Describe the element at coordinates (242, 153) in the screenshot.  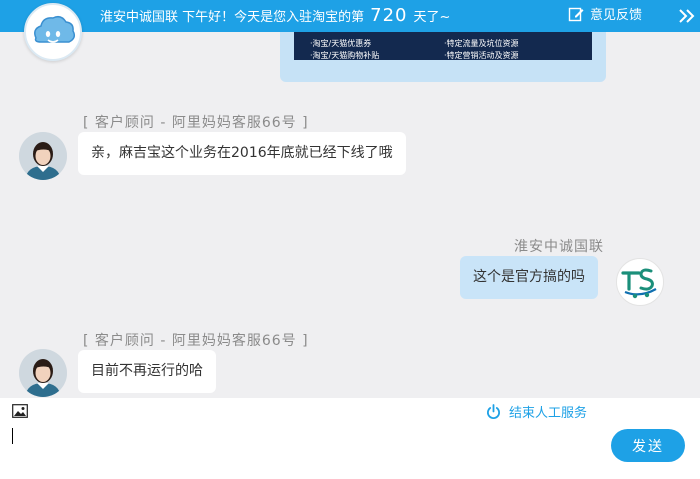
I see `message-bubble: 亲，麻吉宝这个业务在2016年底就已经下线了哦` at that location.